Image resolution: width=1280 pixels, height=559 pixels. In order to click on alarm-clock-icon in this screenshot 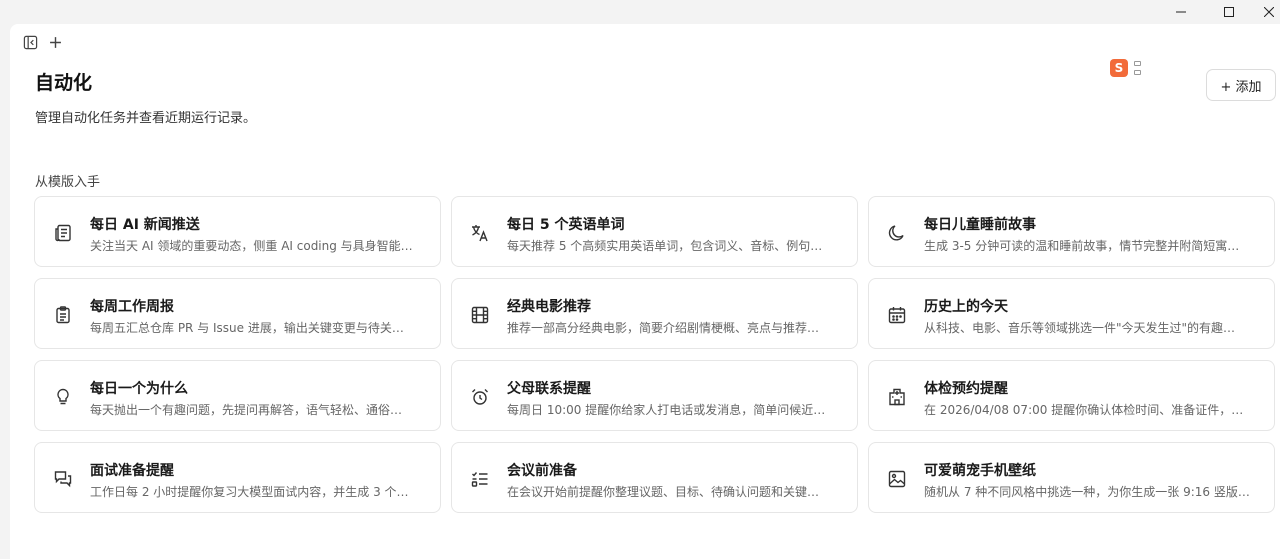, I will do `click(480, 397)`.